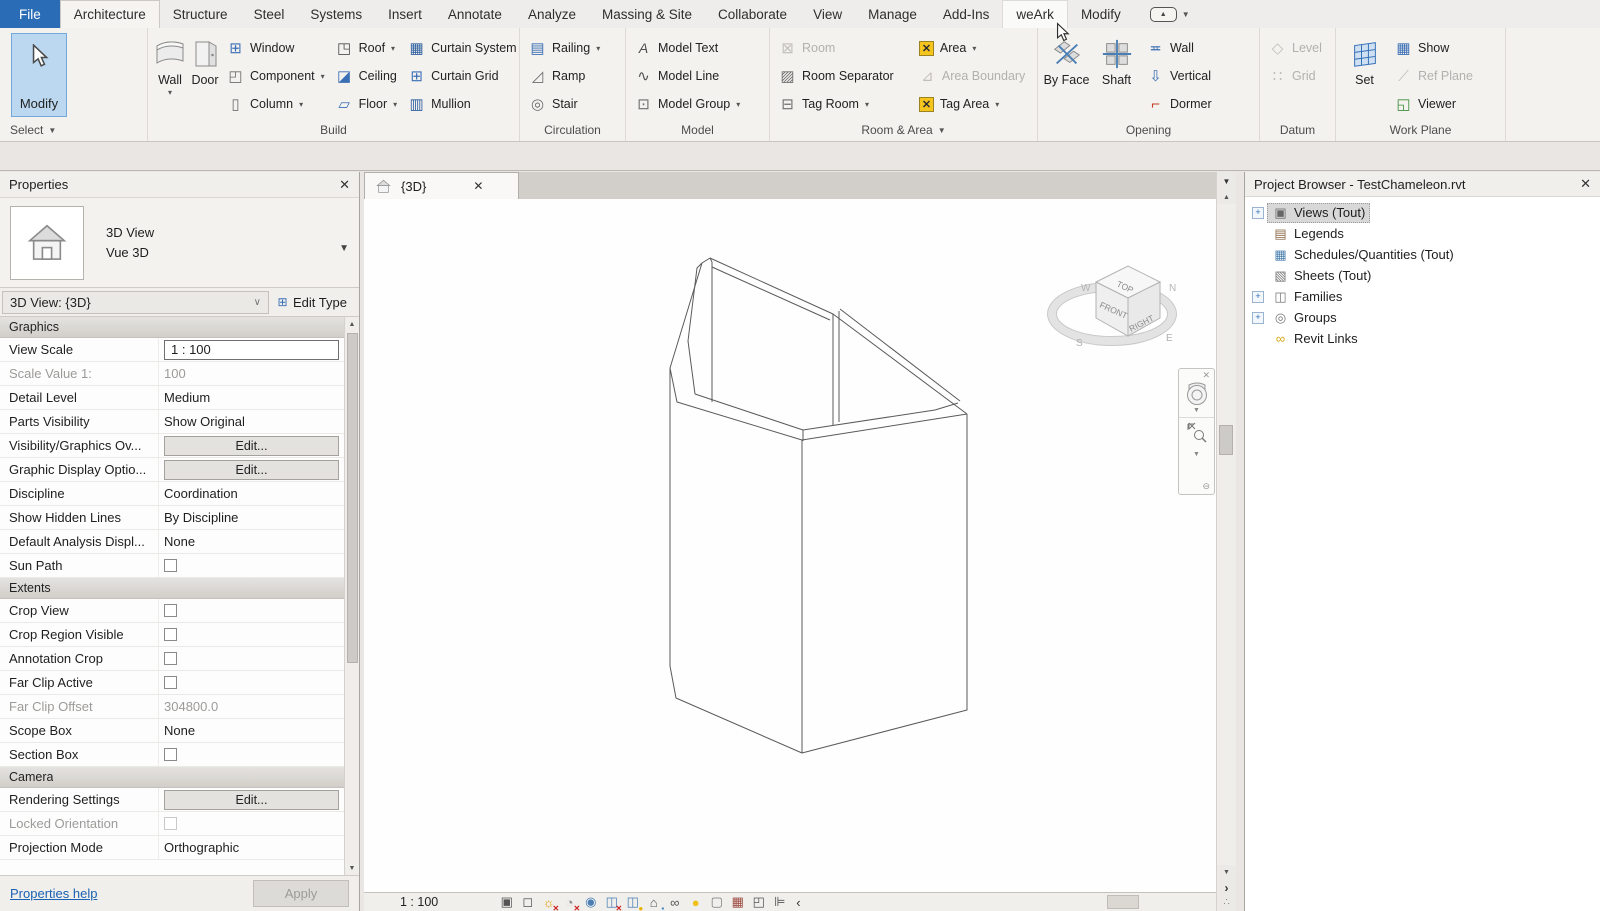  Describe the element at coordinates (1422, 212) in the screenshot. I see `tree-item: + ▣ Views (Tout)` at that location.